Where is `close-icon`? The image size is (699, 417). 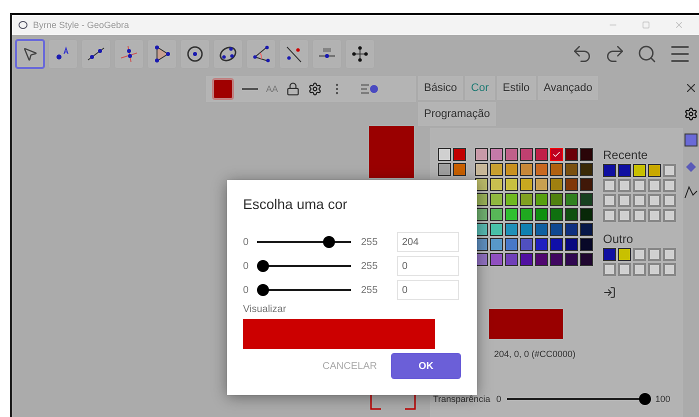 close-icon is located at coordinates (691, 88).